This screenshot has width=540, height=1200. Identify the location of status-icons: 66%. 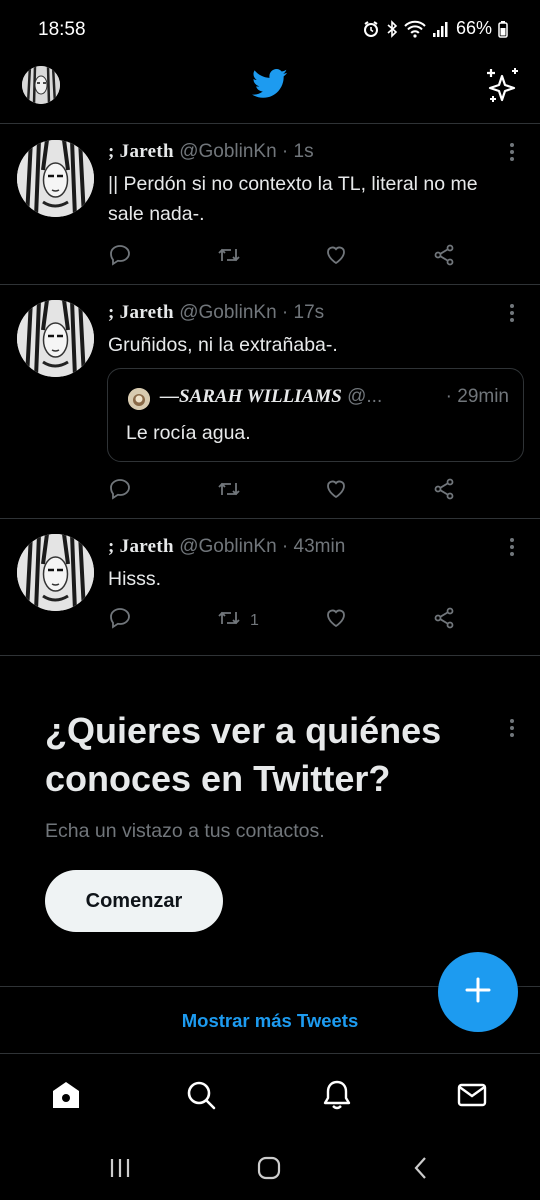
(435, 28).